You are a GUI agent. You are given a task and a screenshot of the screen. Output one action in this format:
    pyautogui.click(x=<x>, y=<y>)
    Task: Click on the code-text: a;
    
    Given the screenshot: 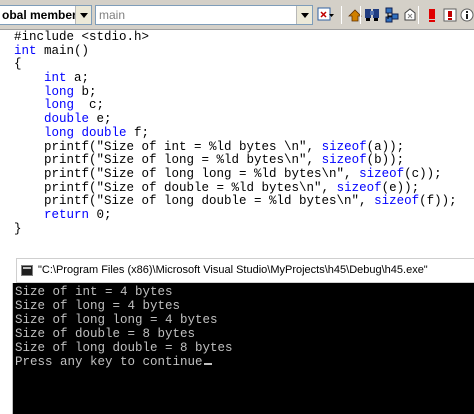 What is the action you would take?
    pyautogui.click(x=78, y=78)
    